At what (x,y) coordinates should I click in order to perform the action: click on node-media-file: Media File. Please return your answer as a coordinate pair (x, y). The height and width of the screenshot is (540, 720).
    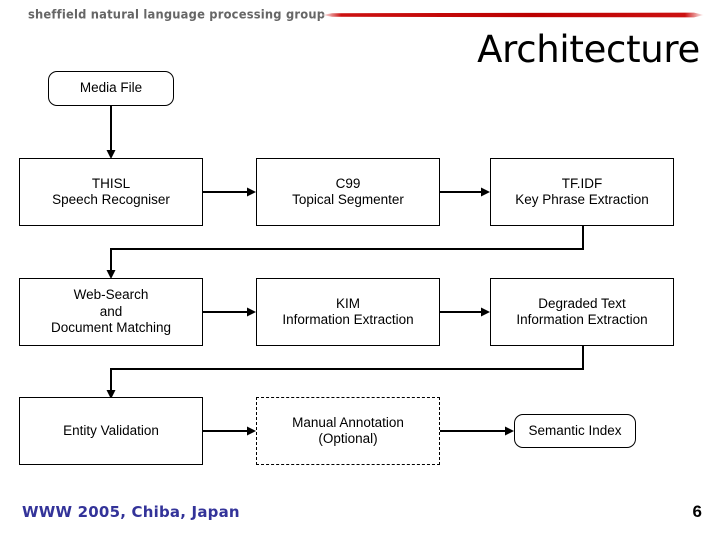
    Looking at the image, I should click on (111, 88).